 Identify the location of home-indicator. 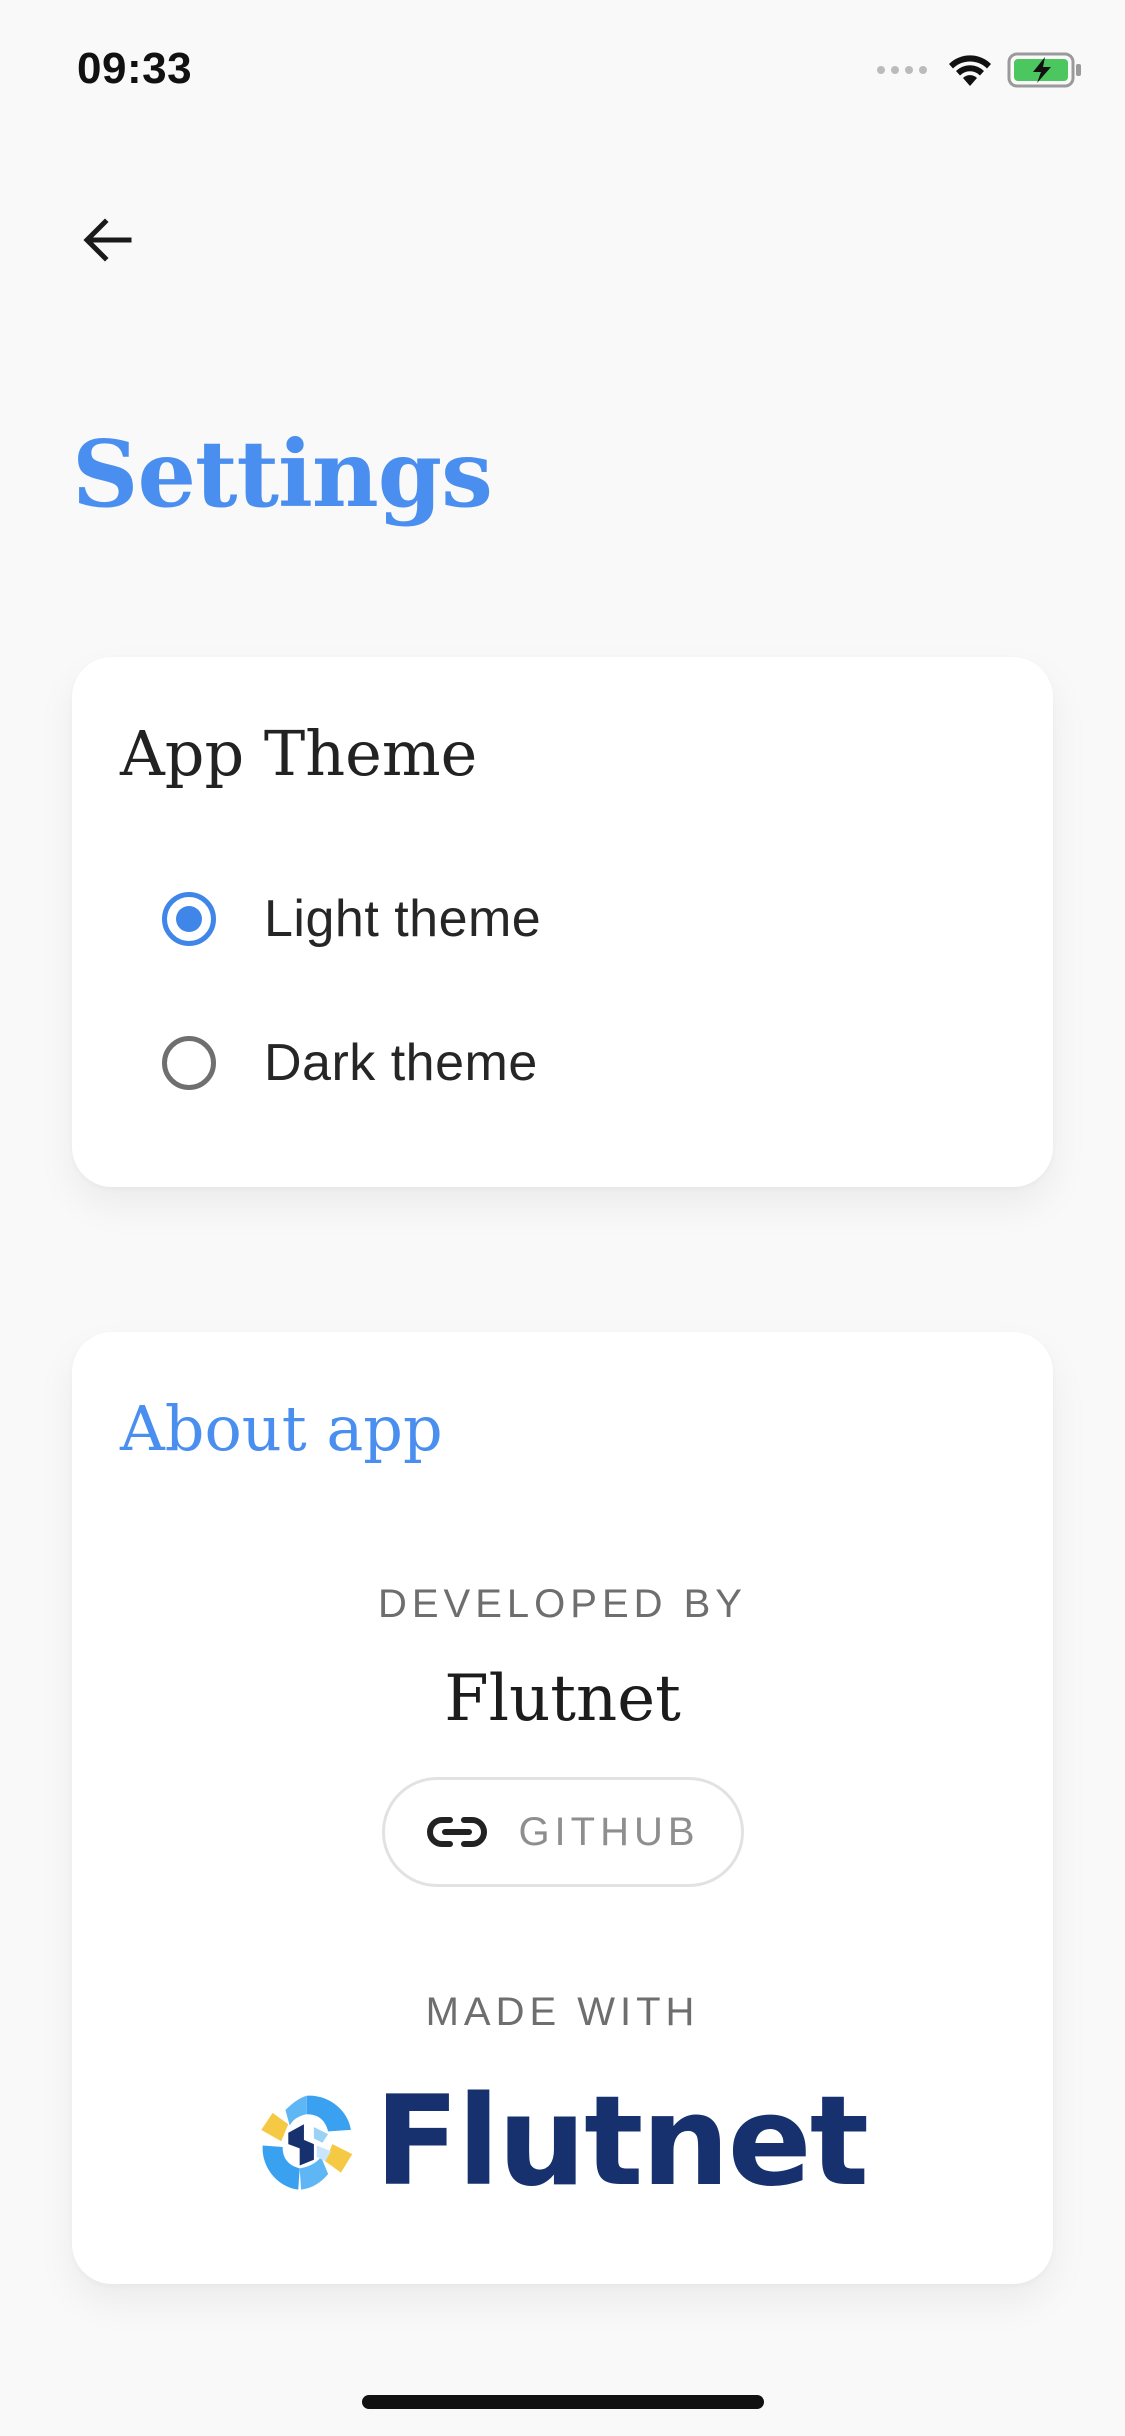
(563, 2402).